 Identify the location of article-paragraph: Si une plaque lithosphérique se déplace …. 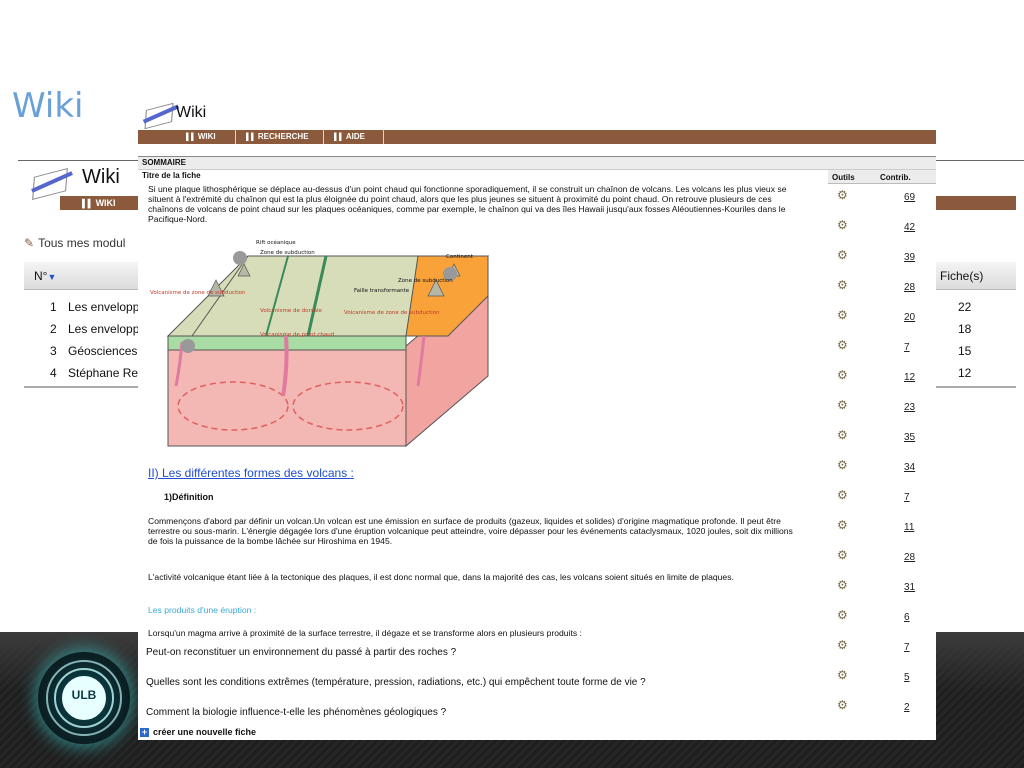
(467, 204).